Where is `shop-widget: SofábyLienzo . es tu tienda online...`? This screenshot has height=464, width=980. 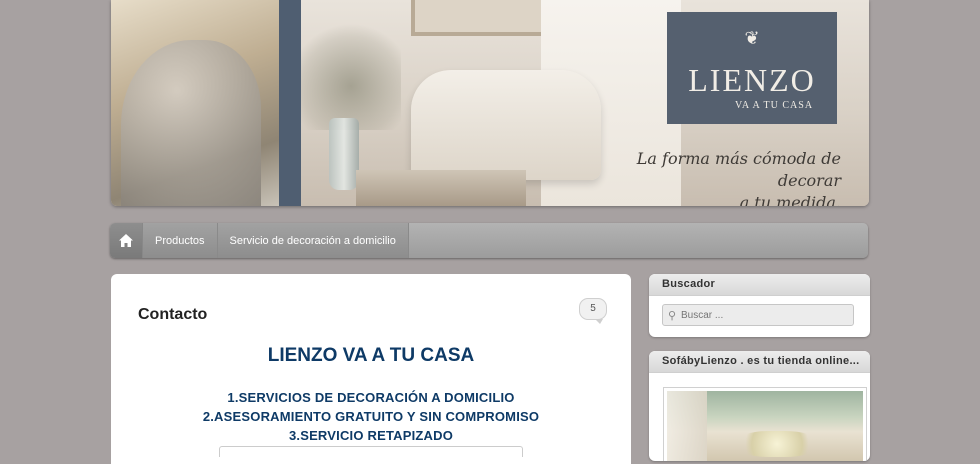 shop-widget: SofábyLienzo . es tu tienda online... is located at coordinates (759, 406).